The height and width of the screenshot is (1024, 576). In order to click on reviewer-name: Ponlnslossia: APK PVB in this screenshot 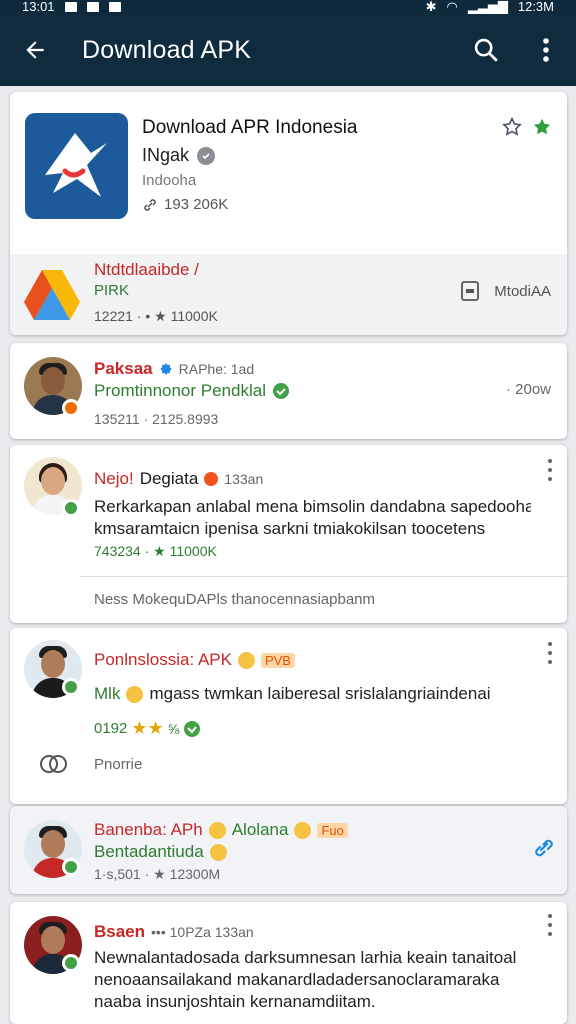, I will do `click(194, 660)`.